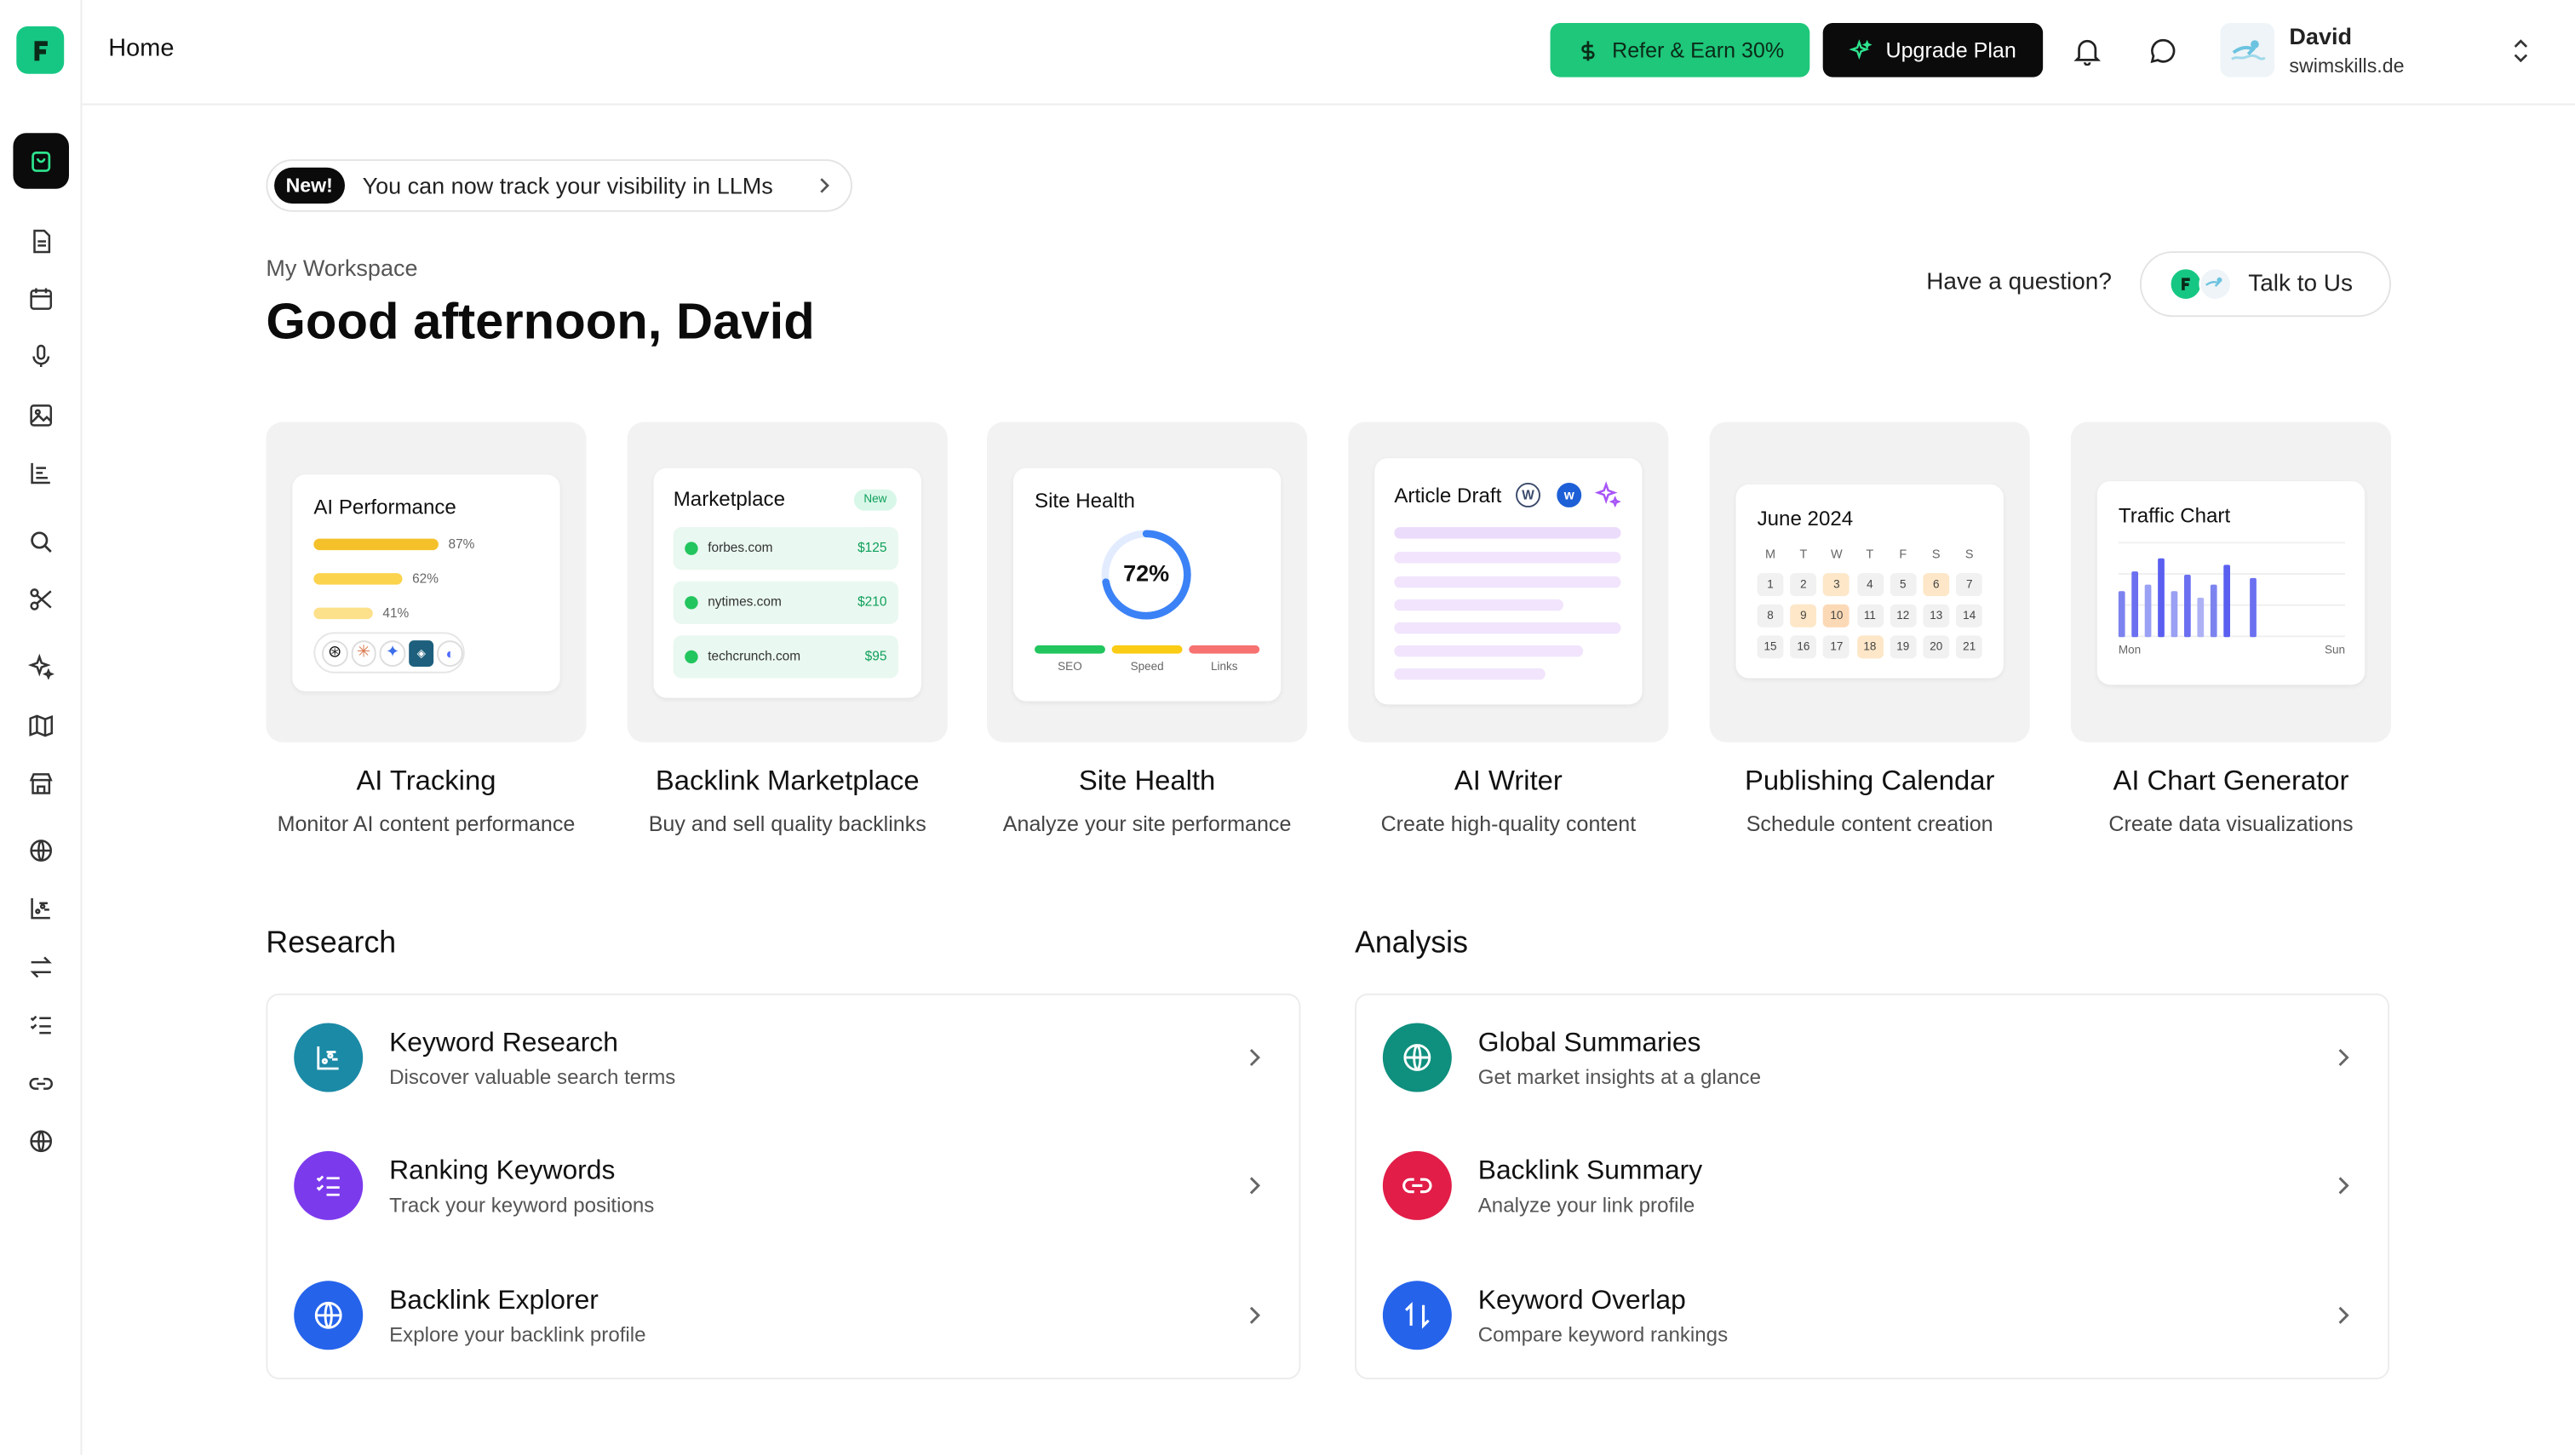 The height and width of the screenshot is (1456, 2575). What do you see at coordinates (1870, 585) in the screenshot?
I see `calendar-day: 4` at bounding box center [1870, 585].